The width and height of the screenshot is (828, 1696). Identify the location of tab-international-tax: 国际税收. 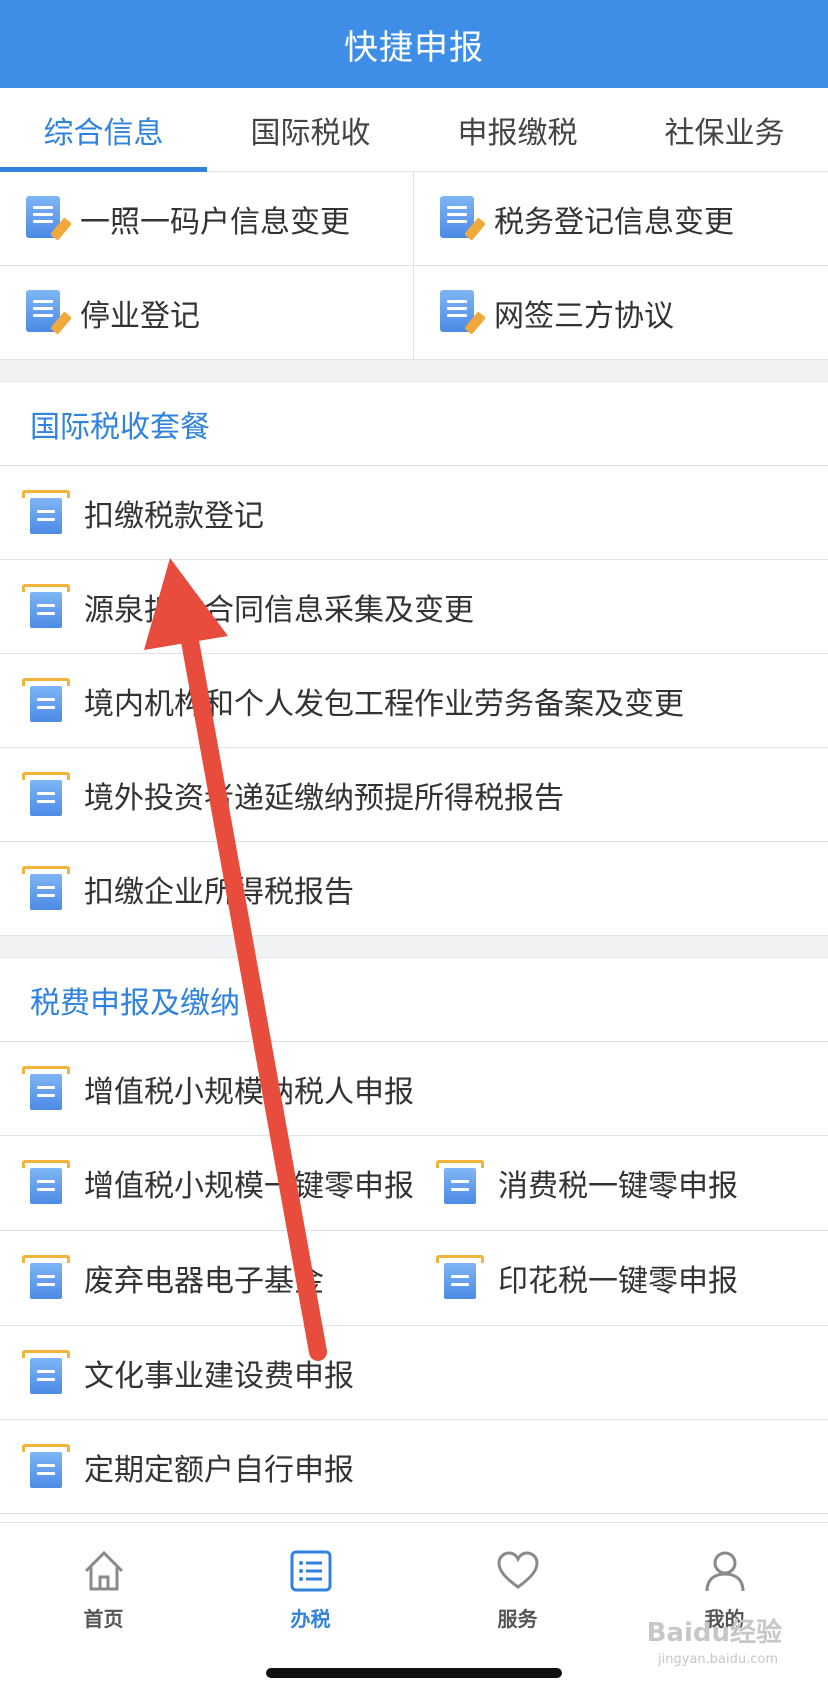
(310, 129).